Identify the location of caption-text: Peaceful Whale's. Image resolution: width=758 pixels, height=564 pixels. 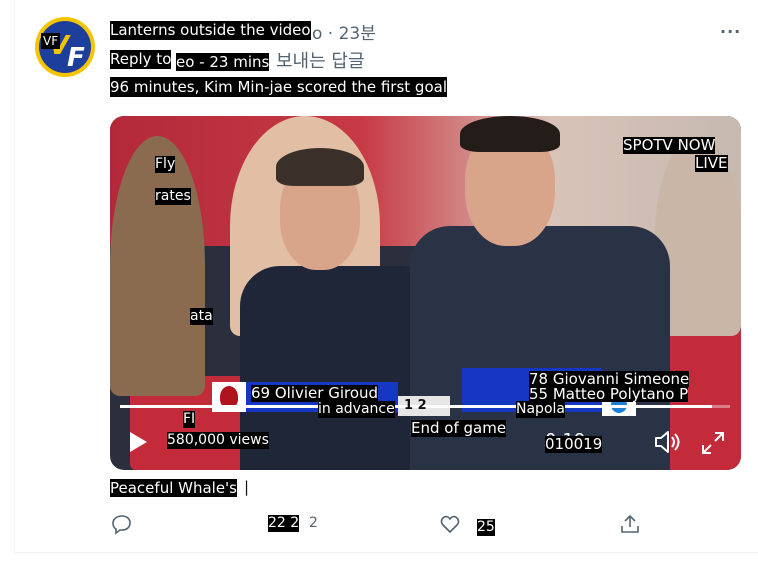
(173, 488).